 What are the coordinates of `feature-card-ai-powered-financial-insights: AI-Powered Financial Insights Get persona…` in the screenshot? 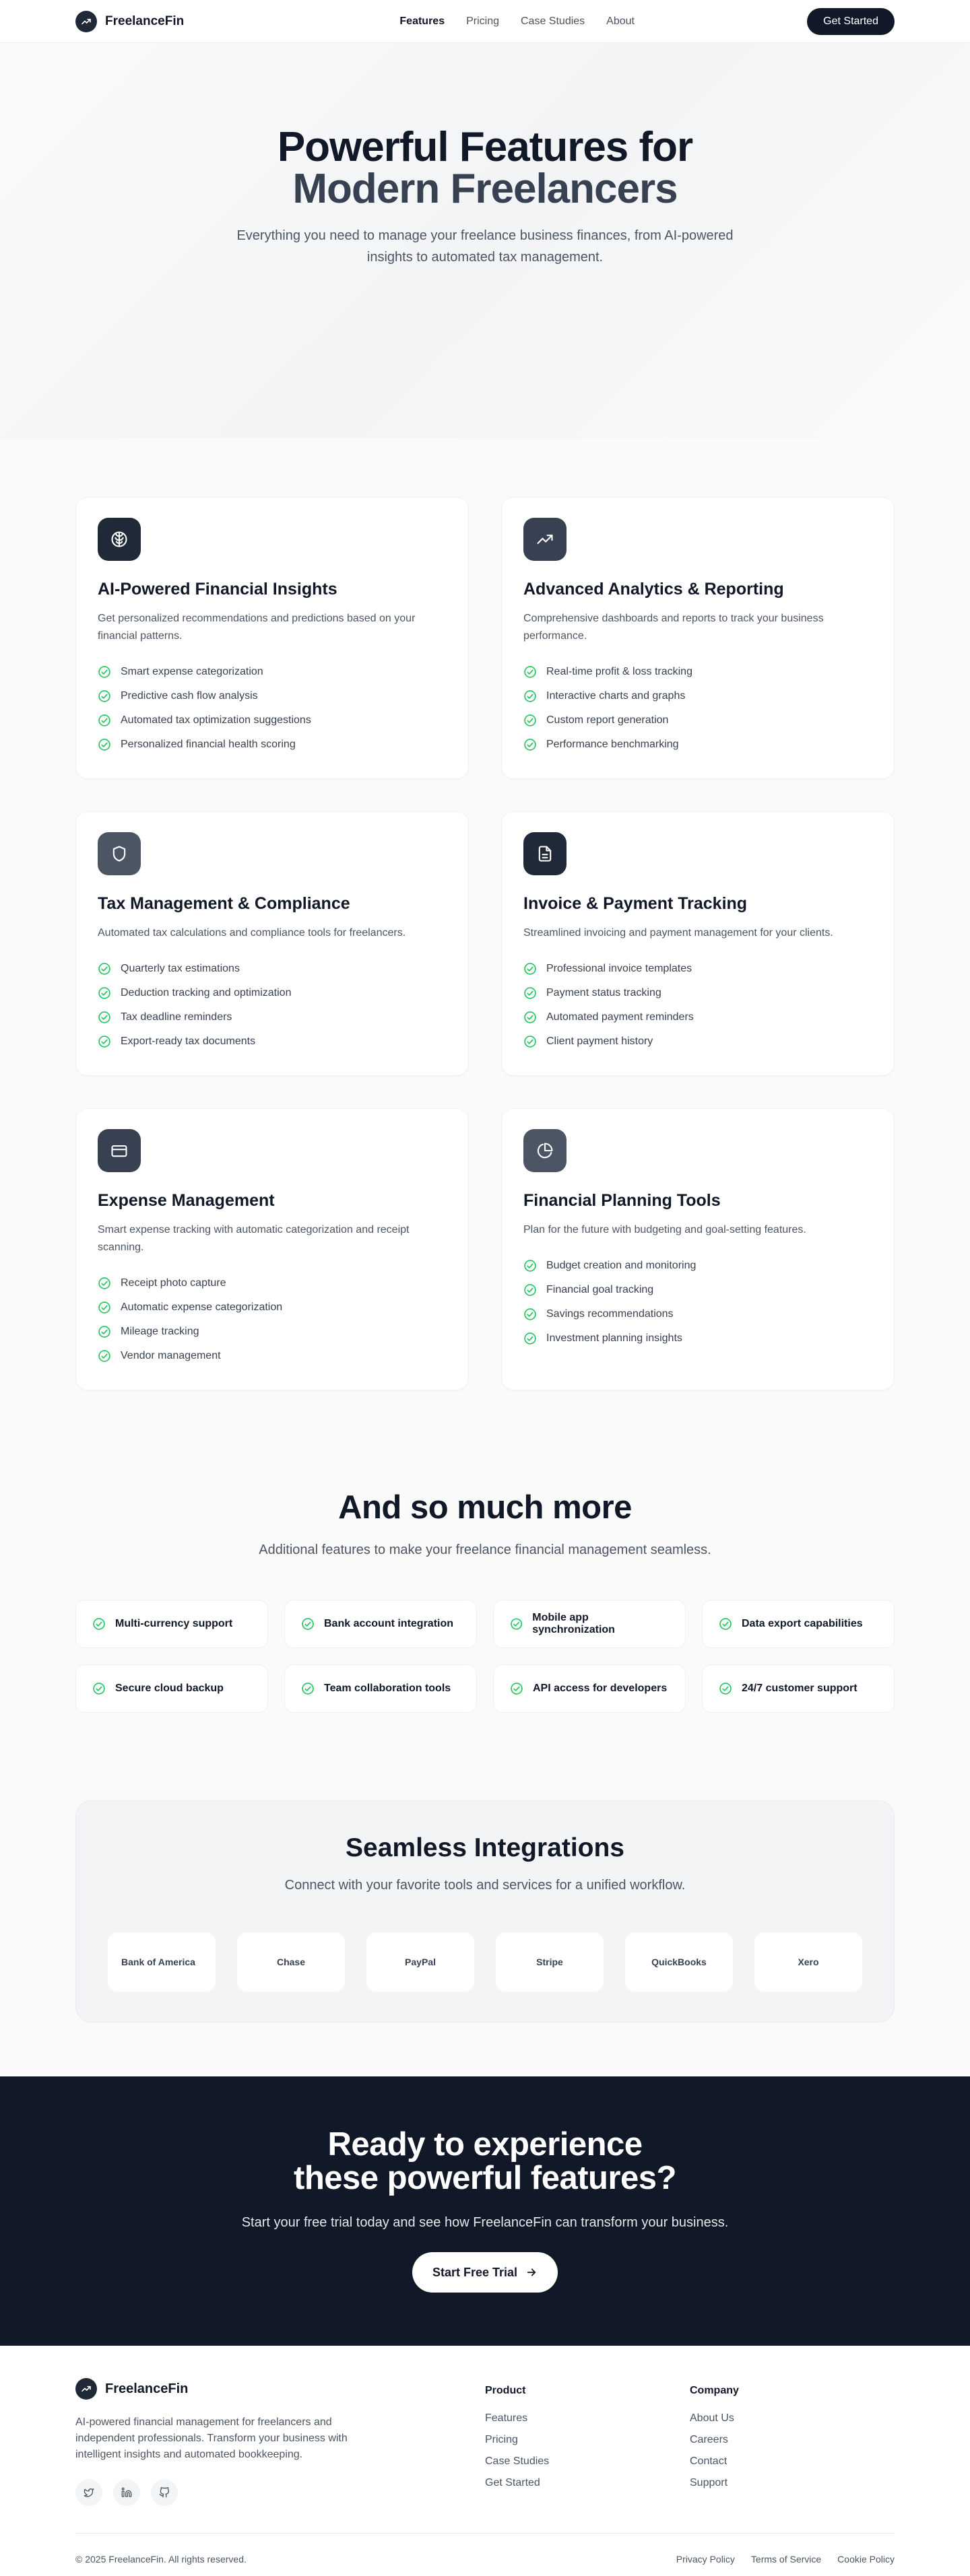 It's located at (272, 638).